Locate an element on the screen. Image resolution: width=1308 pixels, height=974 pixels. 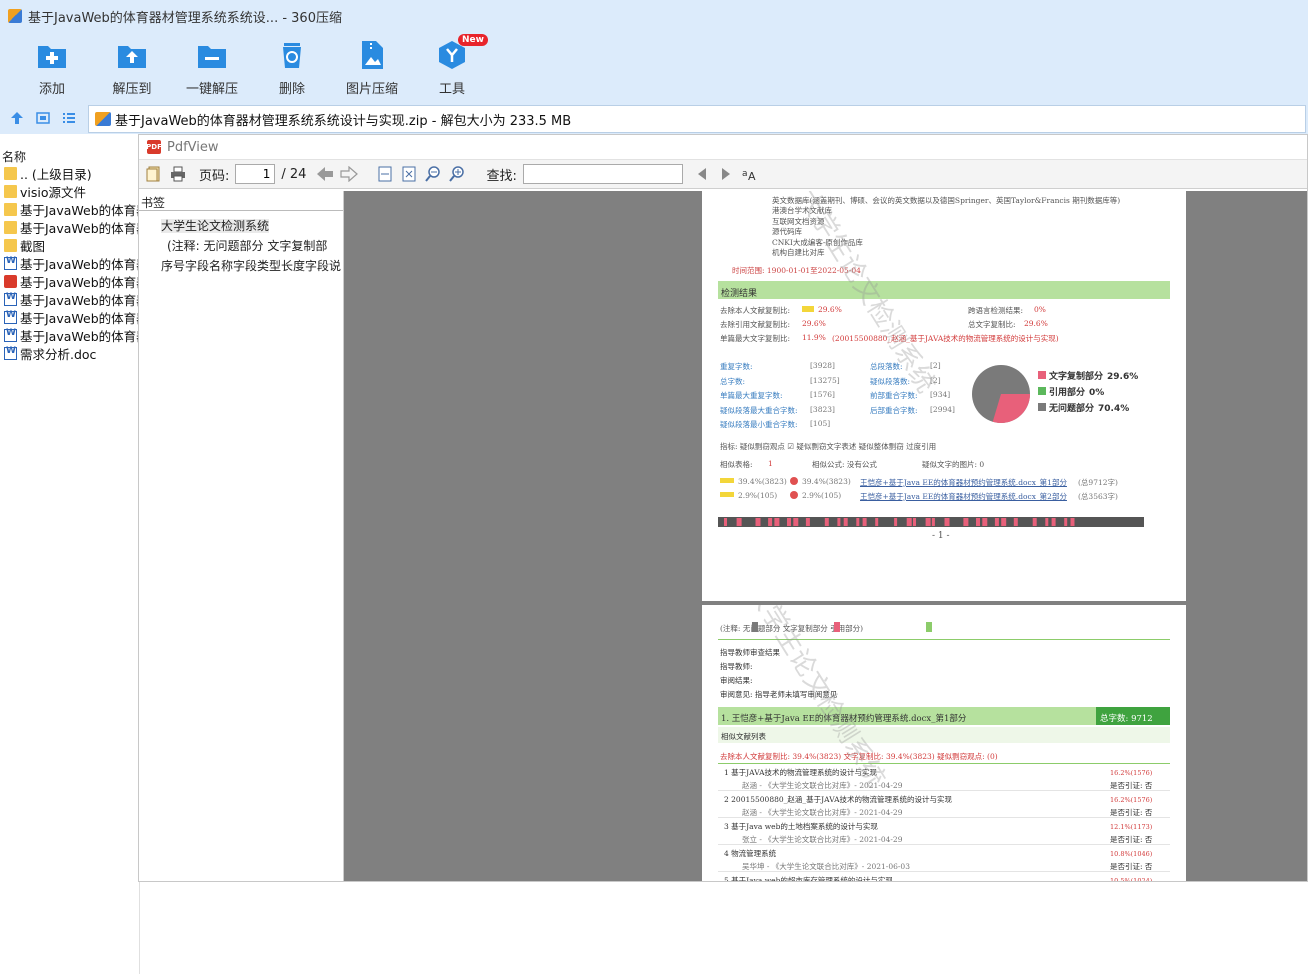
image-compress-button: 图片压缩 is located at coordinates (372, 68).